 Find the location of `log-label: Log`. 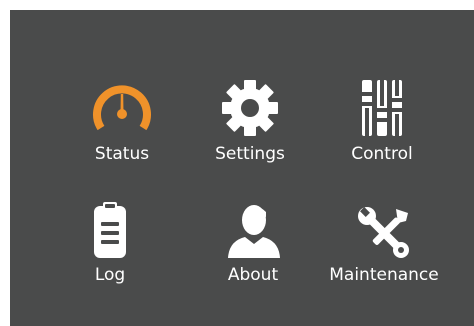

log-label: Log is located at coordinates (110, 275).